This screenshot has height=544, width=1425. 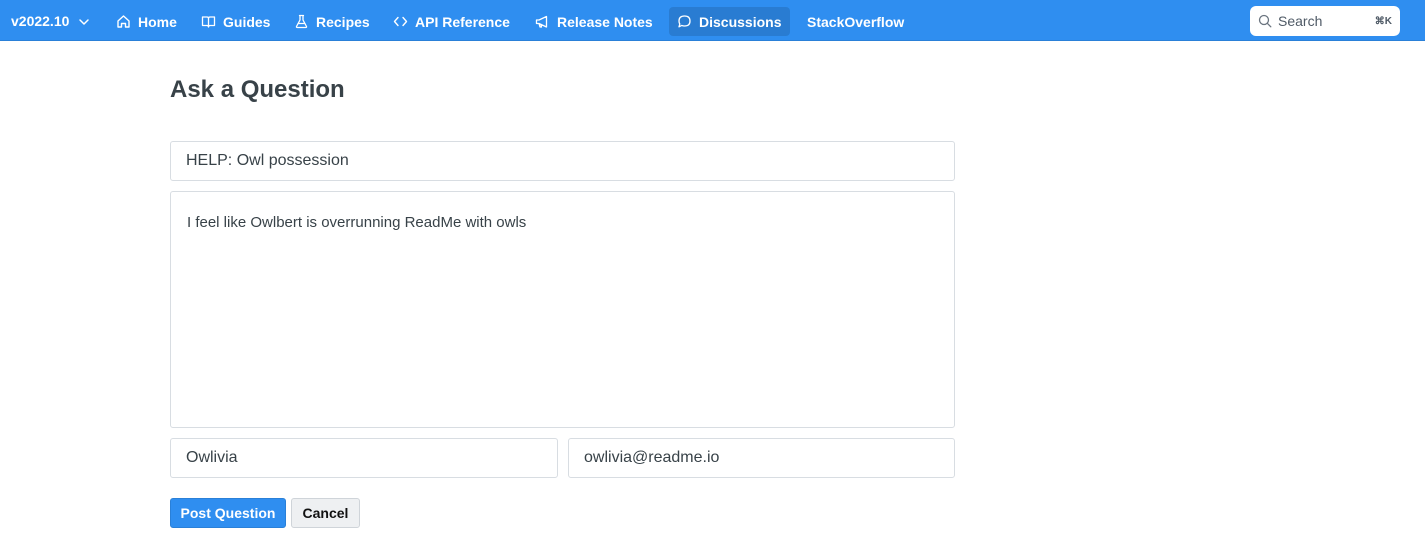 What do you see at coordinates (1383, 21) in the screenshot?
I see `search-shortcut: ⌘K` at bounding box center [1383, 21].